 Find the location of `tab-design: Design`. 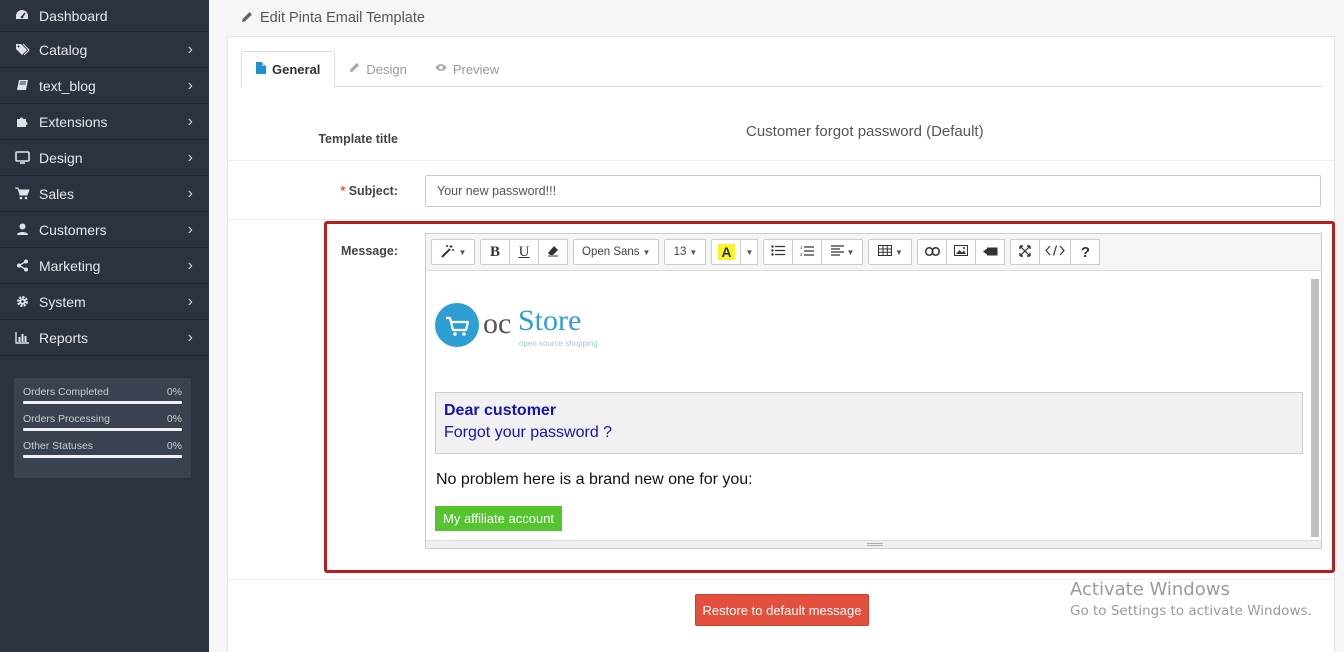

tab-design: Design is located at coordinates (377, 69).